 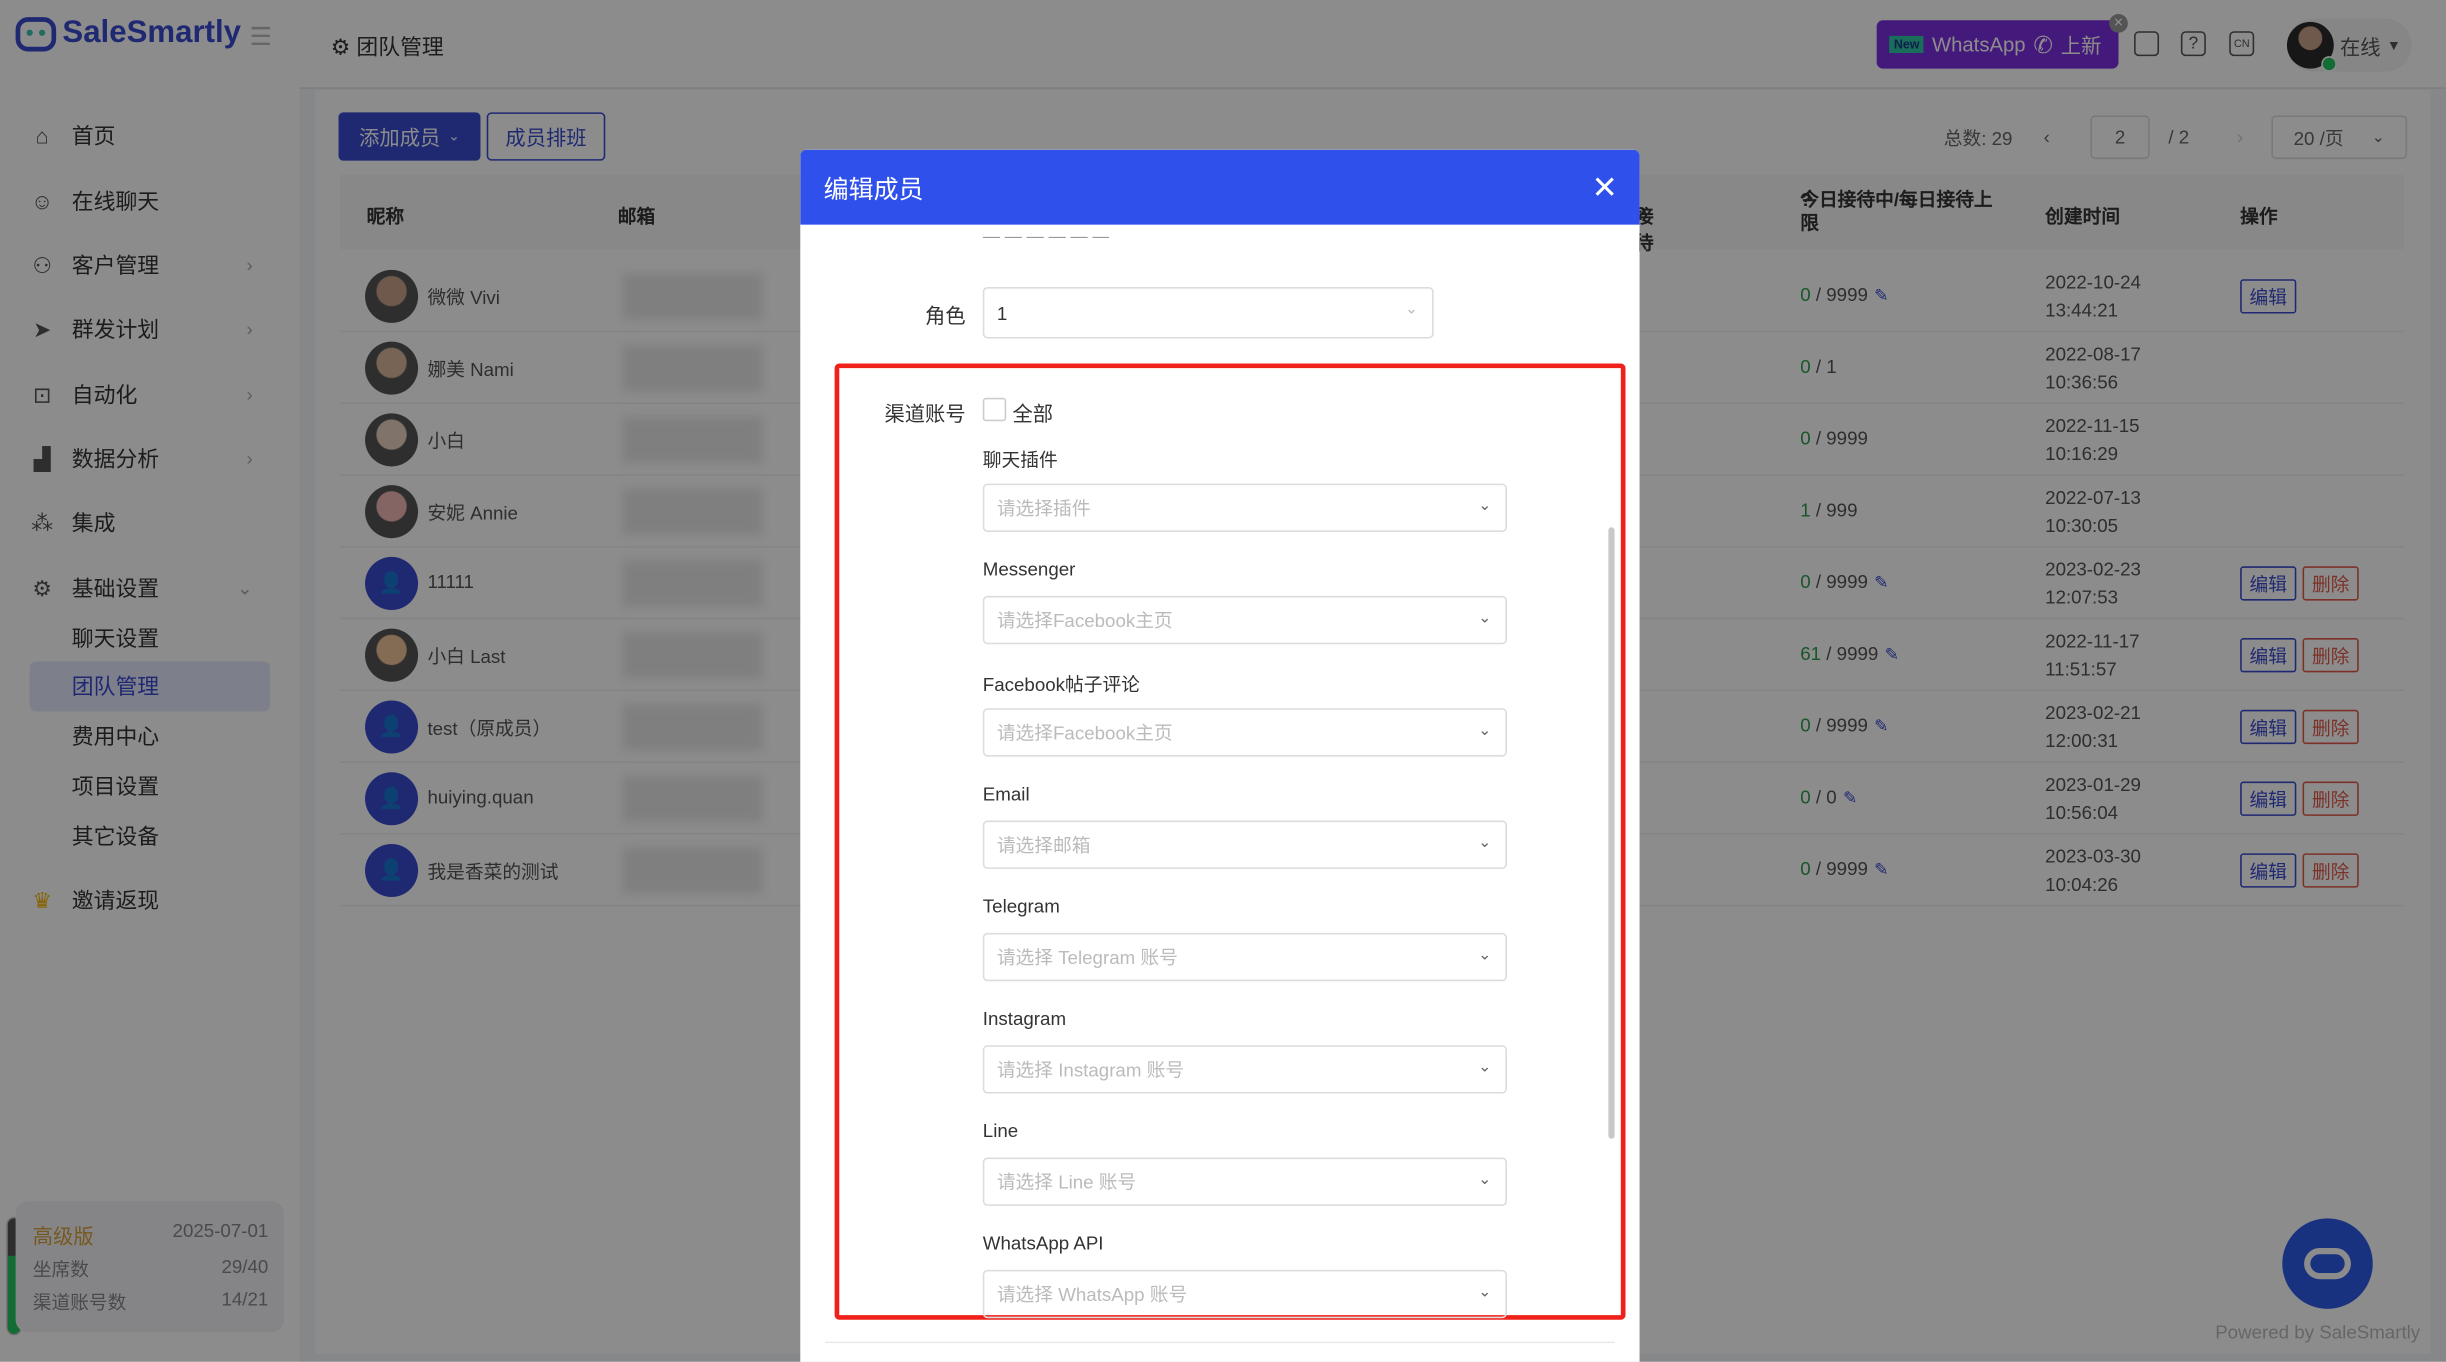 What do you see at coordinates (925, 414) in the screenshot?
I see `channel-label: 渠道账号` at bounding box center [925, 414].